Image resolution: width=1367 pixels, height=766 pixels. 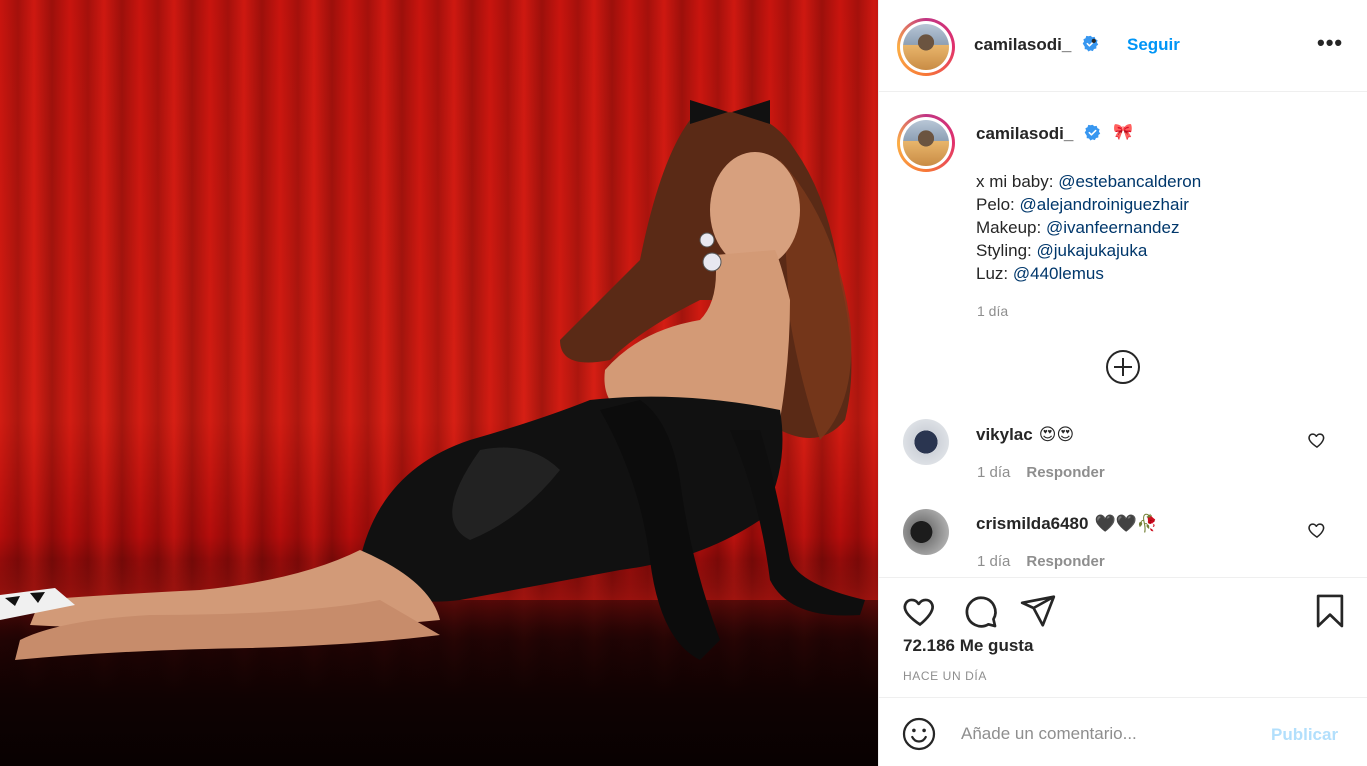 I want to click on caption-emoji: 🎀, so click(x=1123, y=132).